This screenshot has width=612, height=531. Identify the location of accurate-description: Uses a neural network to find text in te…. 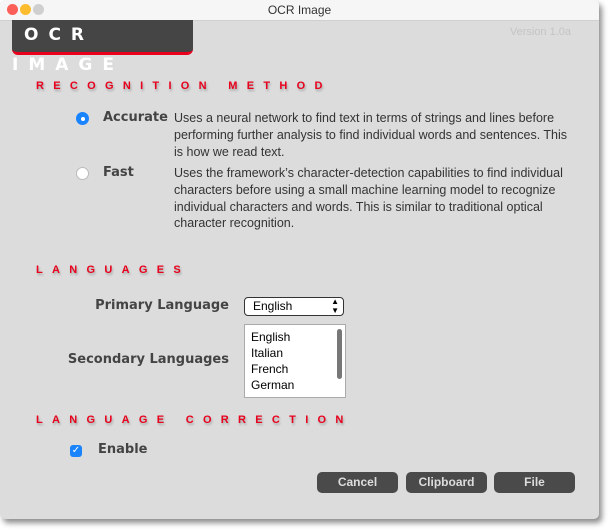
(371, 135).